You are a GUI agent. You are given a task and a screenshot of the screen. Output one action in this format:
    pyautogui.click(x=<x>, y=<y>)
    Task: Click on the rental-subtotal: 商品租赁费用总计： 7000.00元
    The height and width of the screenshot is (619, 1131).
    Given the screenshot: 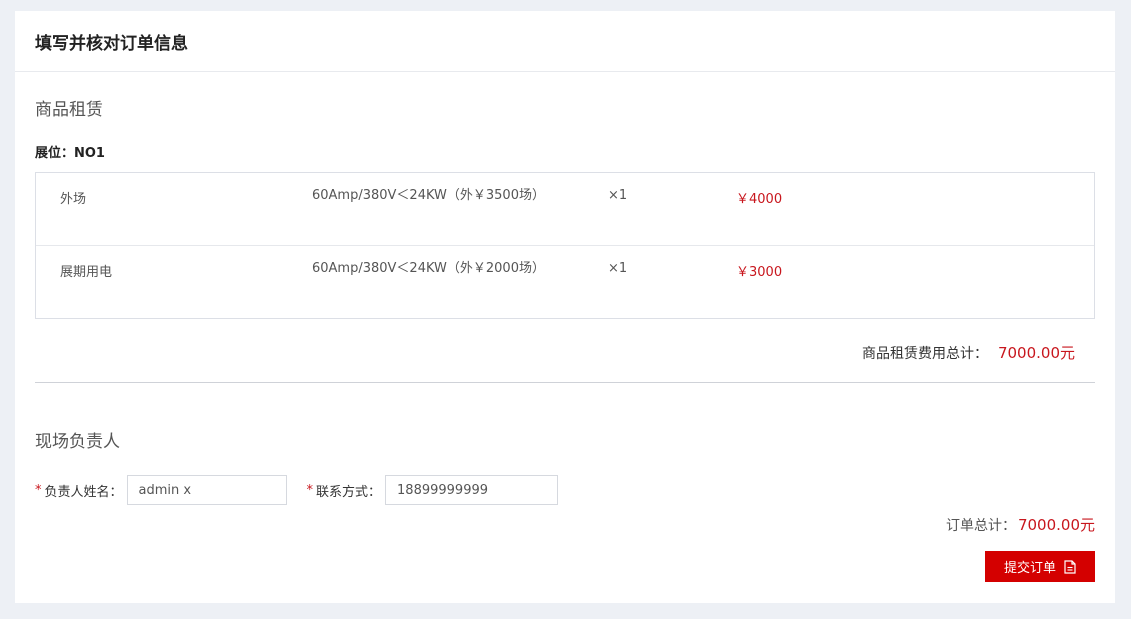 What is the action you would take?
    pyautogui.click(x=968, y=352)
    